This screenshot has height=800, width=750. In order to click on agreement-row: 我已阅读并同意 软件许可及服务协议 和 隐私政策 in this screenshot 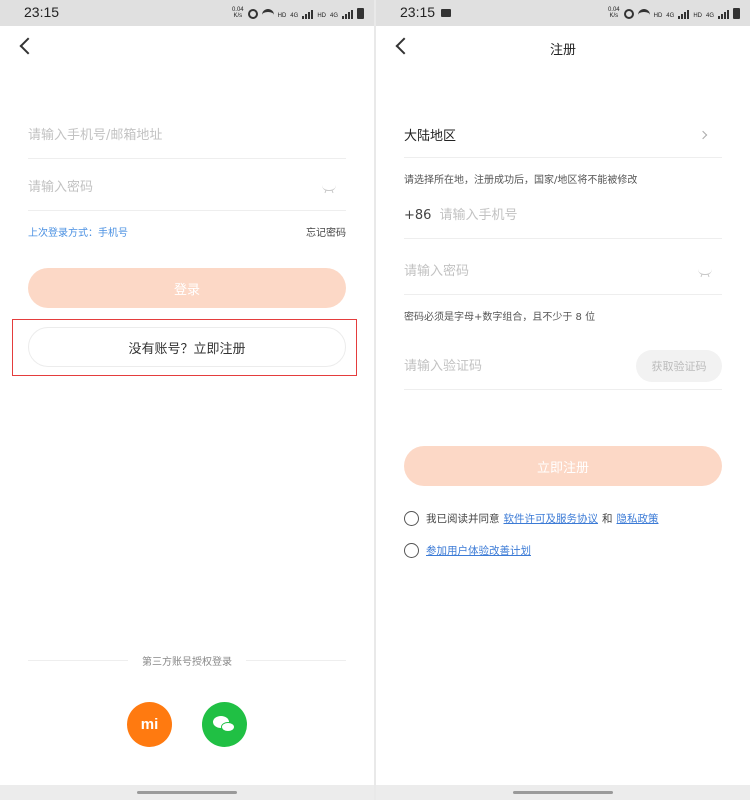, I will do `click(533, 518)`.